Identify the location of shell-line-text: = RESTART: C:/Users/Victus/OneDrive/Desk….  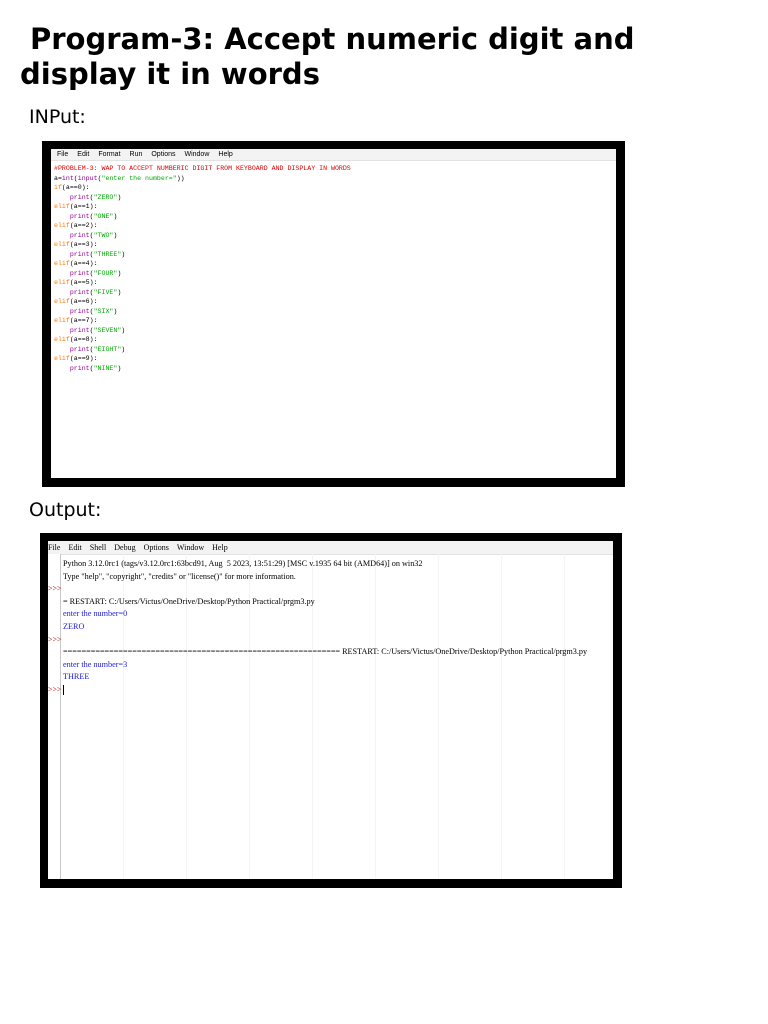
(189, 601).